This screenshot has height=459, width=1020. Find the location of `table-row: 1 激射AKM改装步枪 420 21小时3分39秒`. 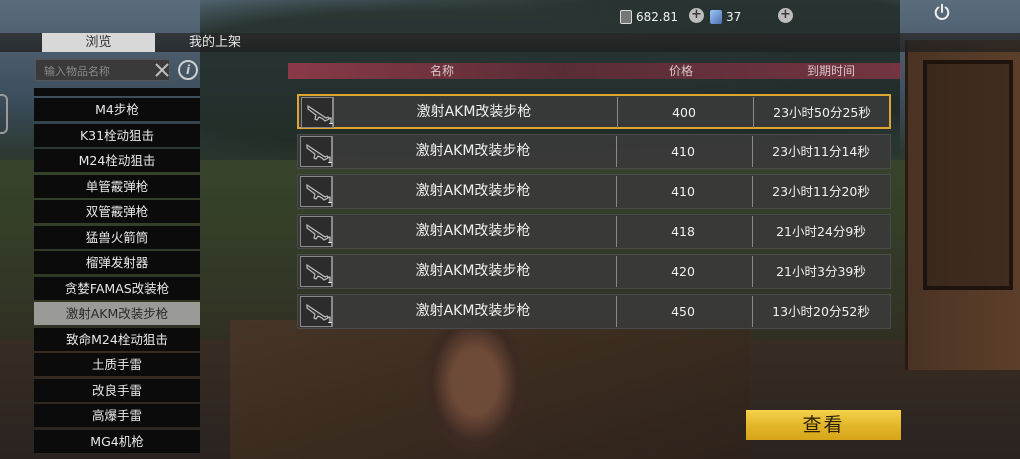

table-row: 1 激射AKM改装步枪 420 21小时3分39秒 is located at coordinates (594, 271).